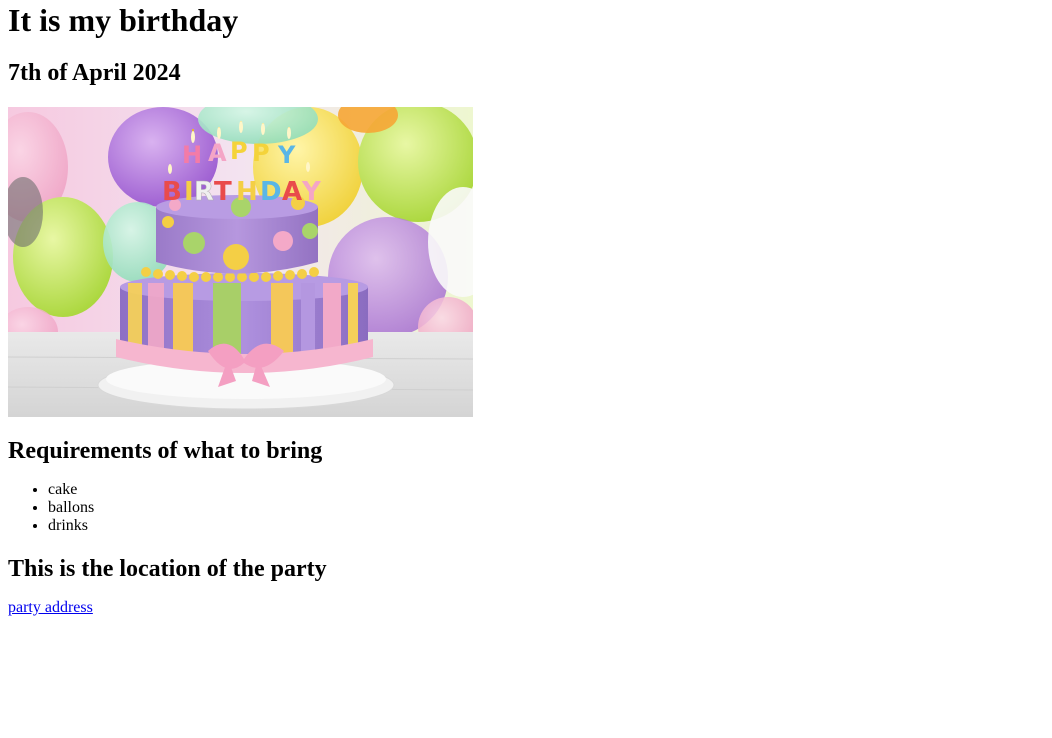  I want to click on svg-text: I, so click(189, 192).